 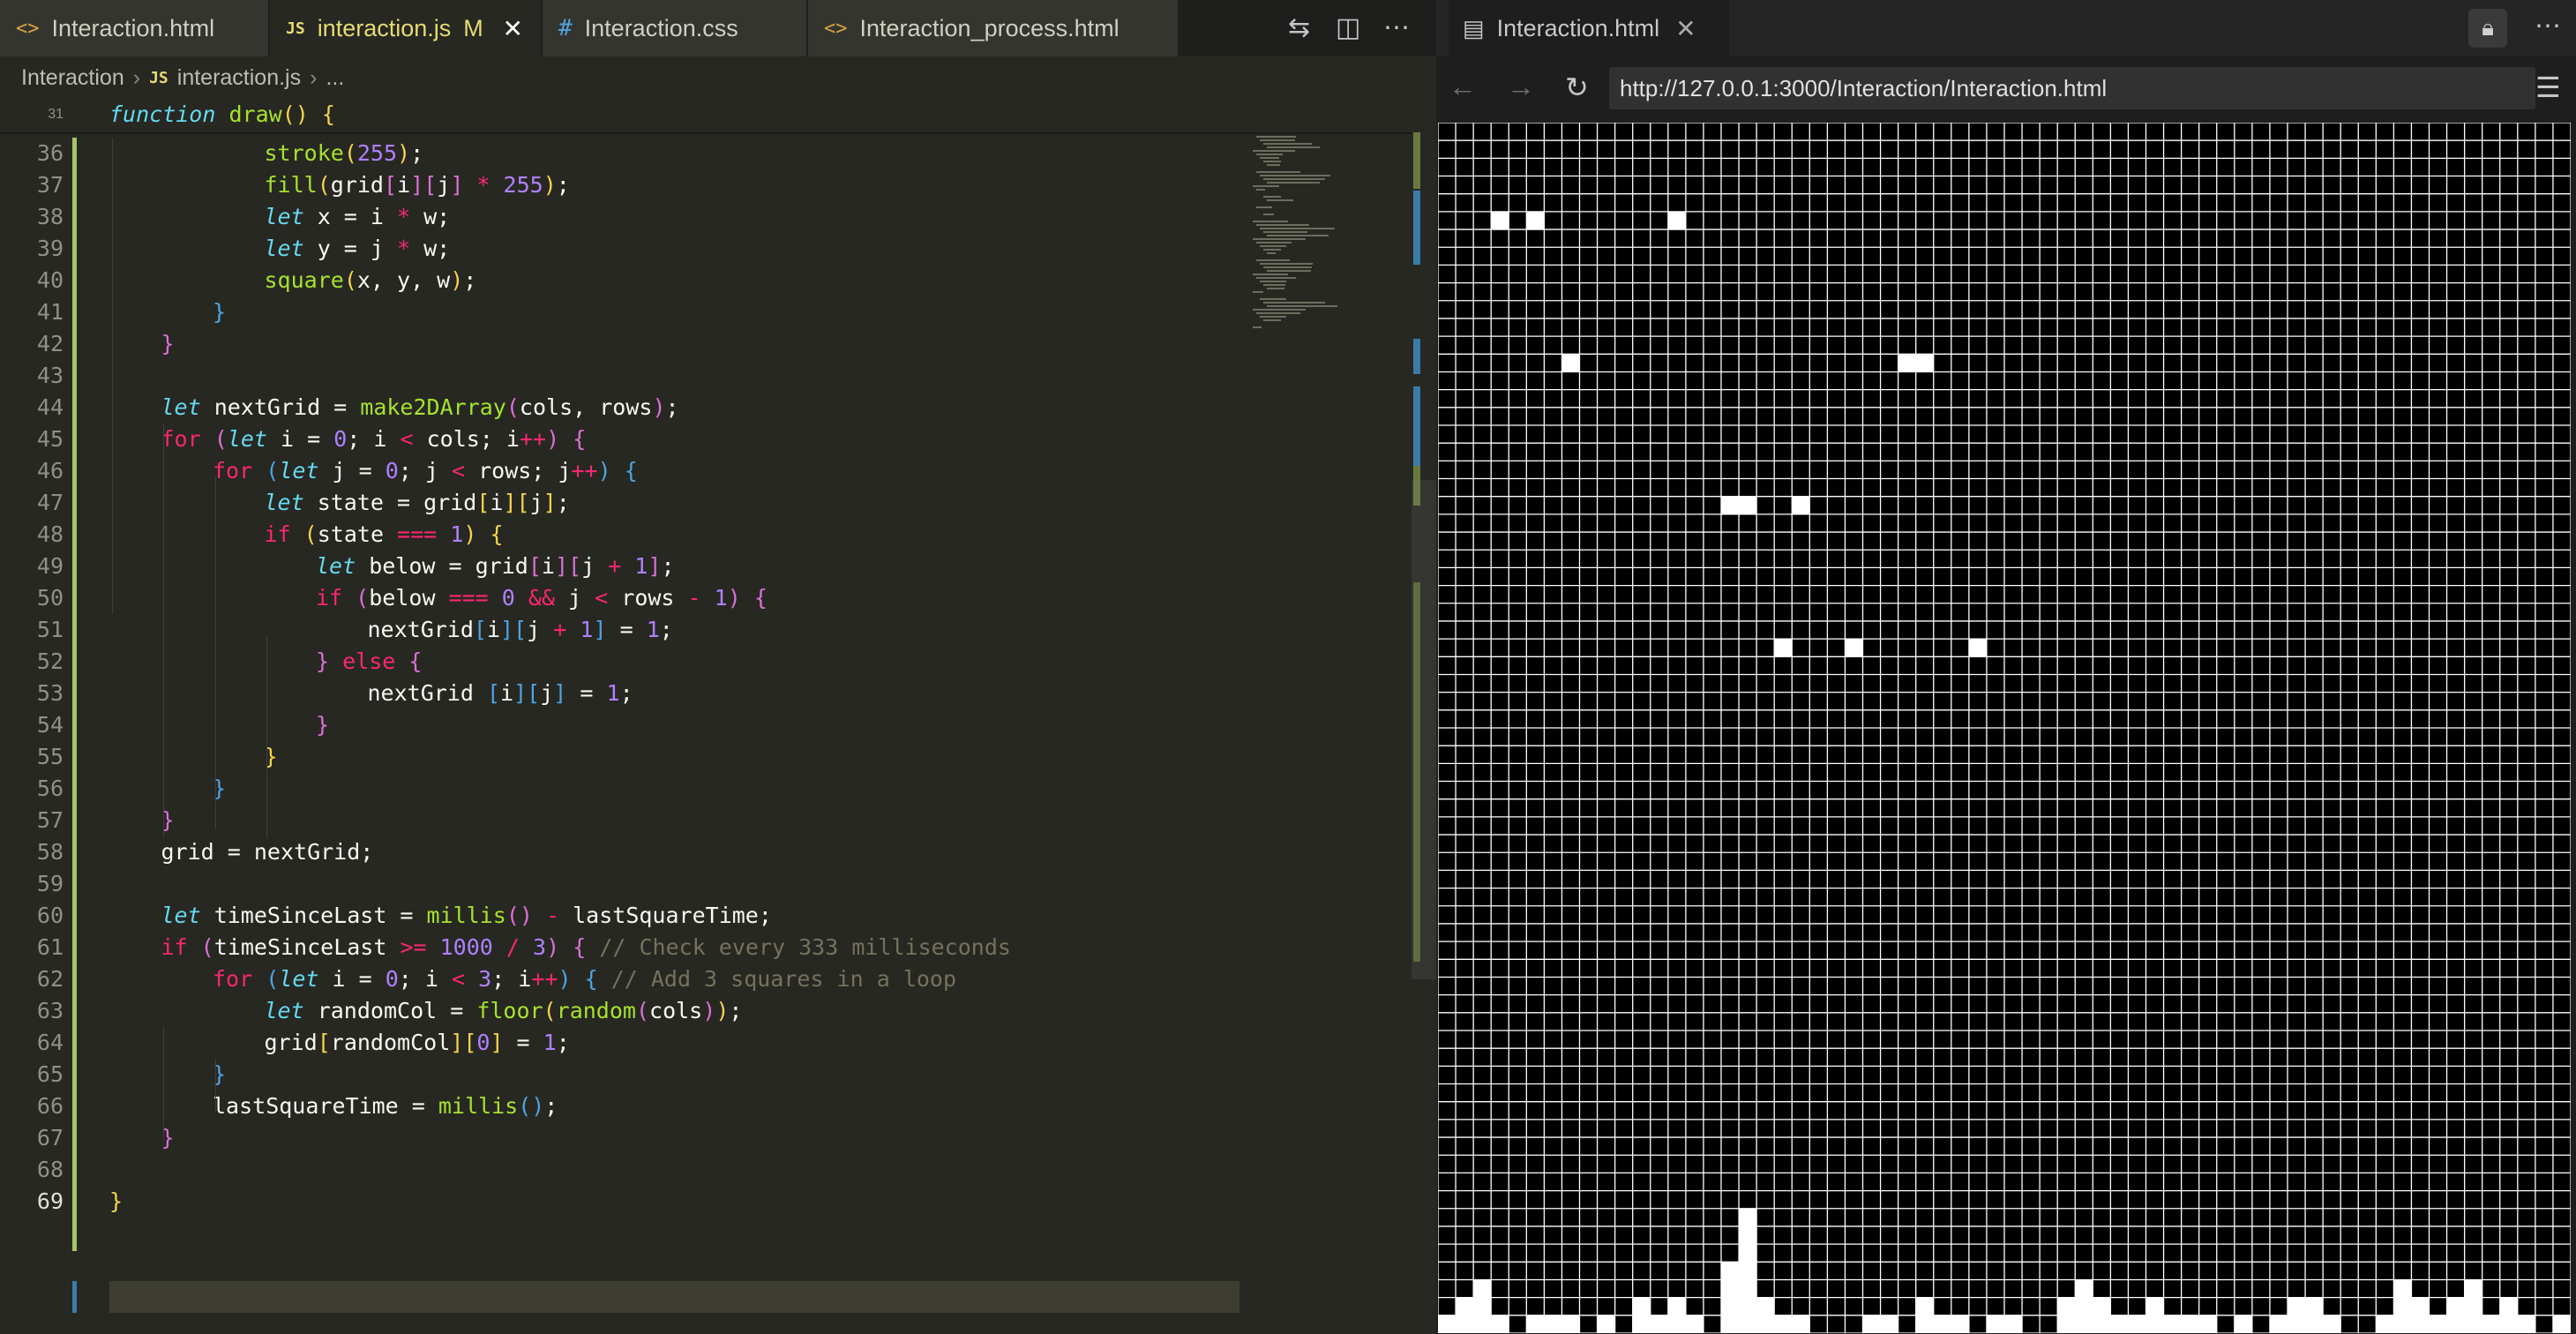 What do you see at coordinates (619, 154) in the screenshot?
I see `code-line: 36 stroke(255);` at bounding box center [619, 154].